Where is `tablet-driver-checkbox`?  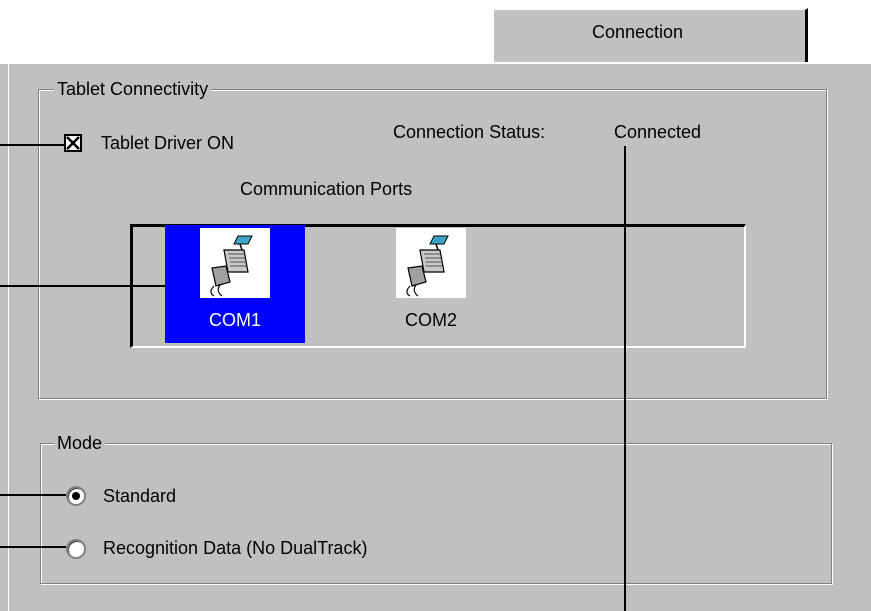
tablet-driver-checkbox is located at coordinates (73, 143).